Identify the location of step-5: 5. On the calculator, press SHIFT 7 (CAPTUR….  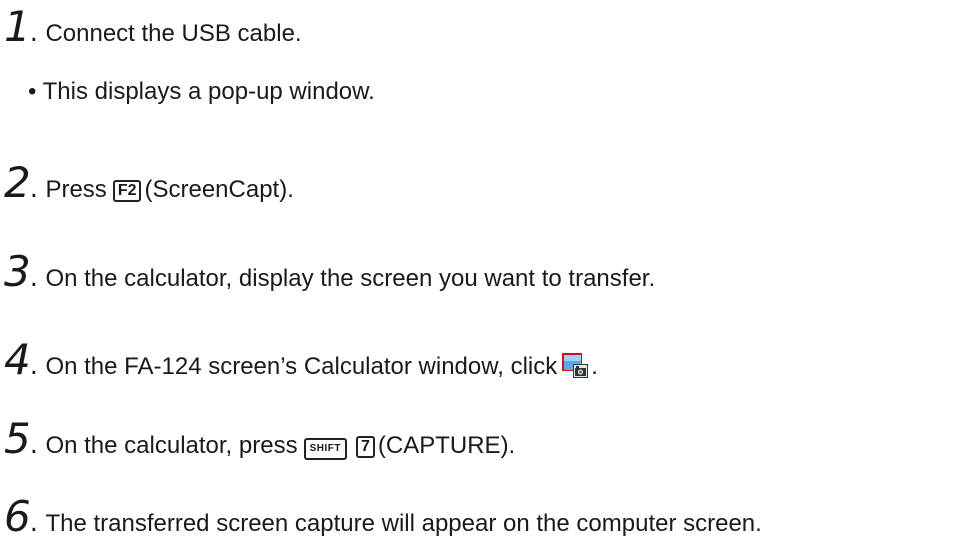
(259, 439).